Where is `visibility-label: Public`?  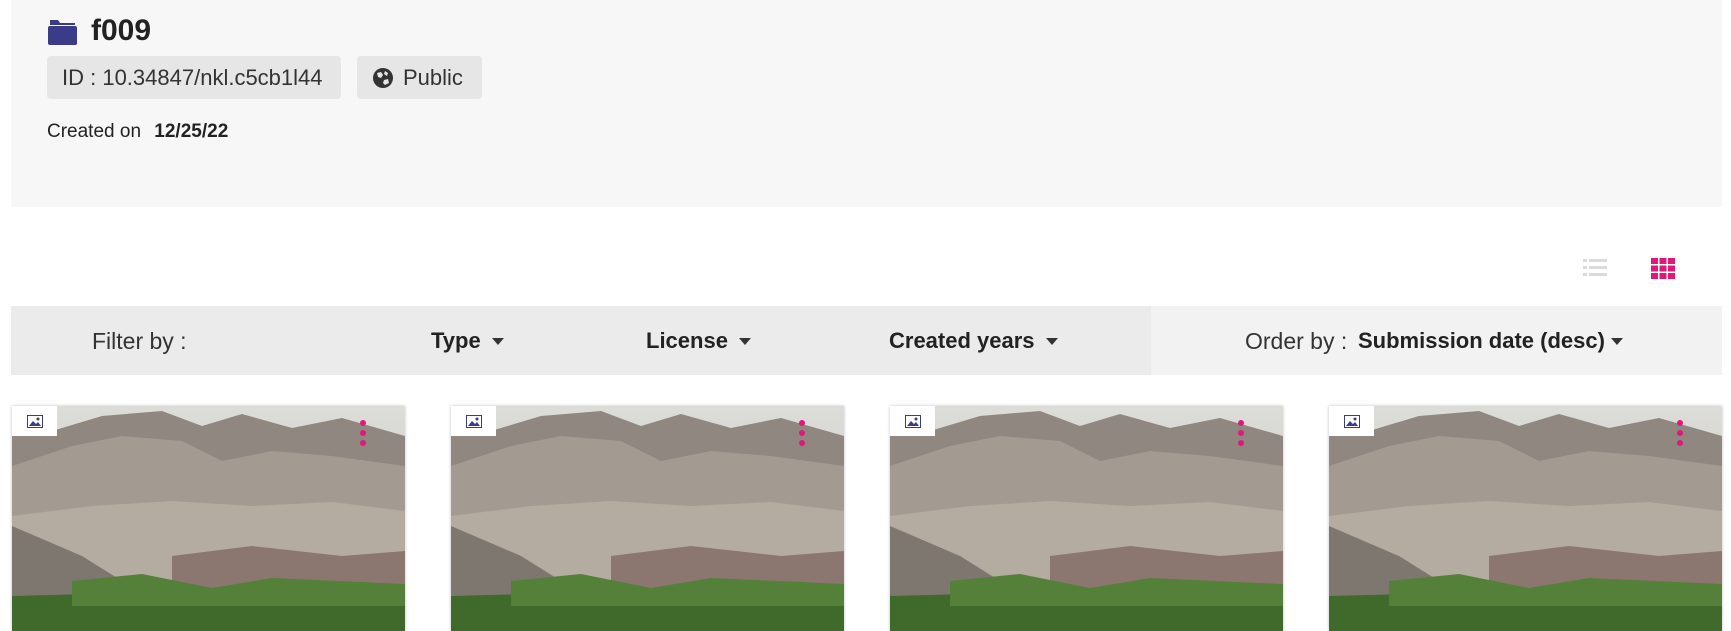
visibility-label: Public is located at coordinates (433, 77).